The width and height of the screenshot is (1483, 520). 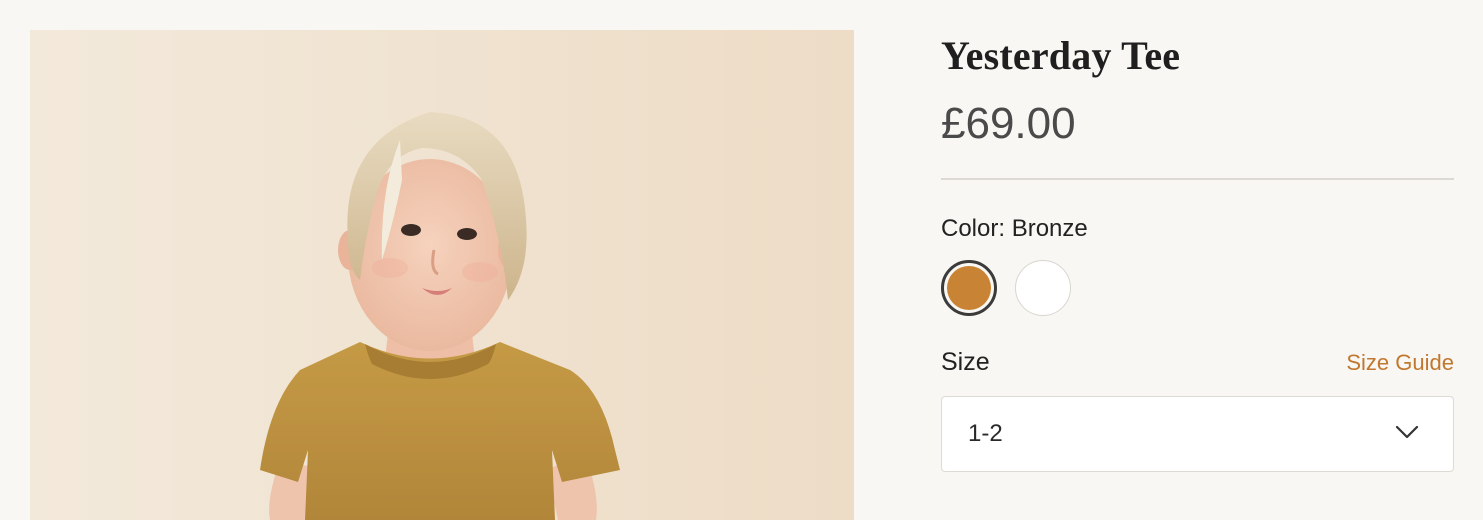 What do you see at coordinates (1197, 229) in the screenshot?
I see `color-option-label: Color: Bronze` at bounding box center [1197, 229].